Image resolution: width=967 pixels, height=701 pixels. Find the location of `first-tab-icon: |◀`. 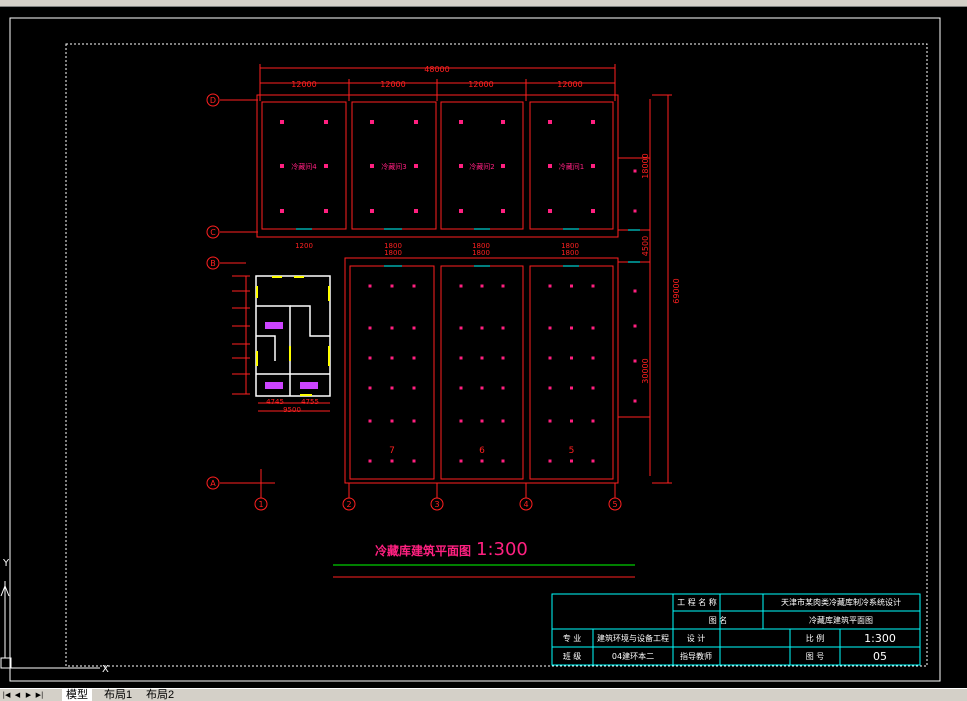

first-tab-icon: |◀ is located at coordinates (6, 695).